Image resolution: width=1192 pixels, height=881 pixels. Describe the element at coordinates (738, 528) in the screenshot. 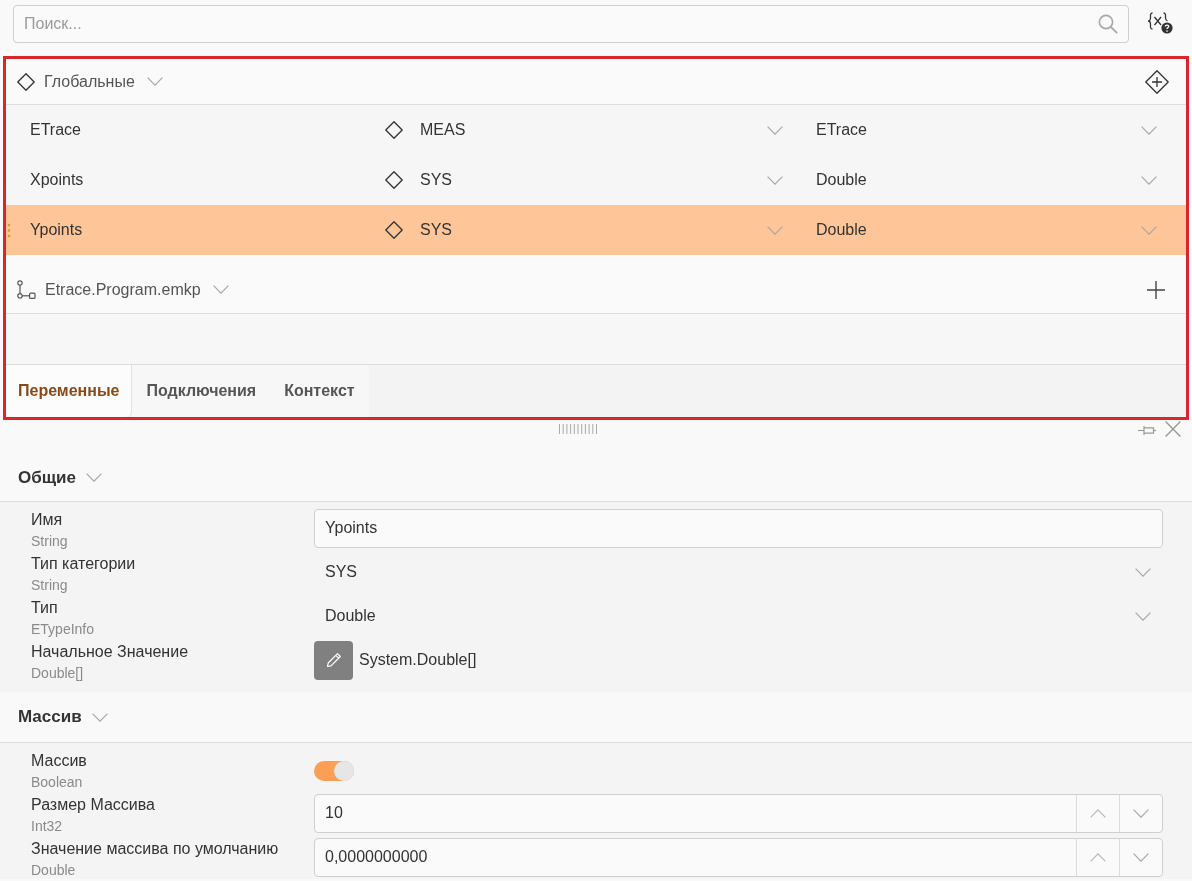

I see `text-field: Ypoints` at that location.